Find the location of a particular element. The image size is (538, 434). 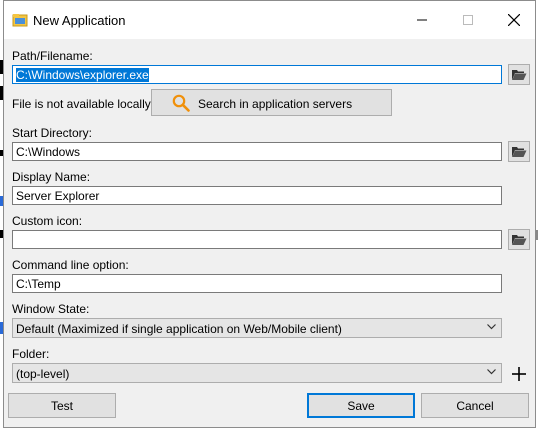

start-directory-input: C:\Windows is located at coordinates (257, 151).